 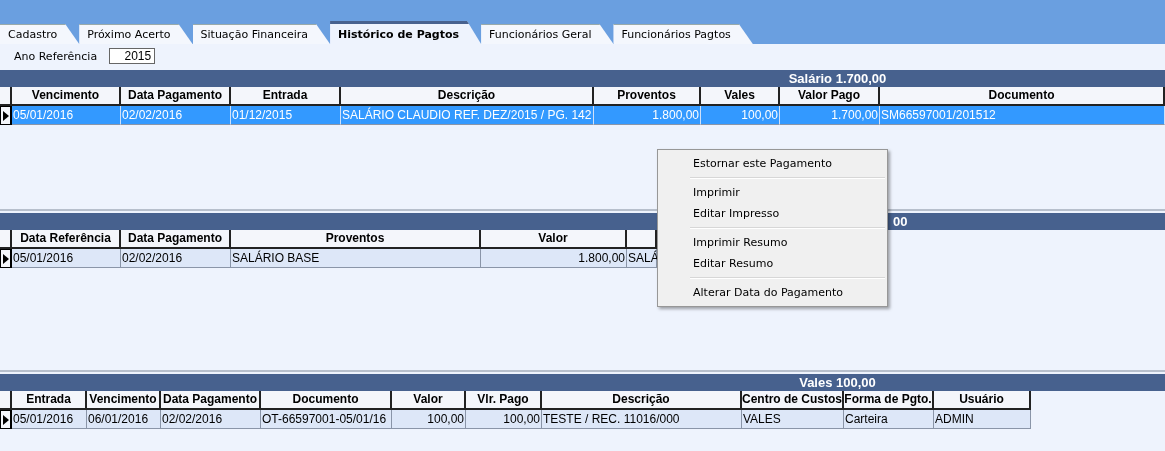 What do you see at coordinates (830, 115) in the screenshot?
I see `table-cell: 1.700,00` at bounding box center [830, 115].